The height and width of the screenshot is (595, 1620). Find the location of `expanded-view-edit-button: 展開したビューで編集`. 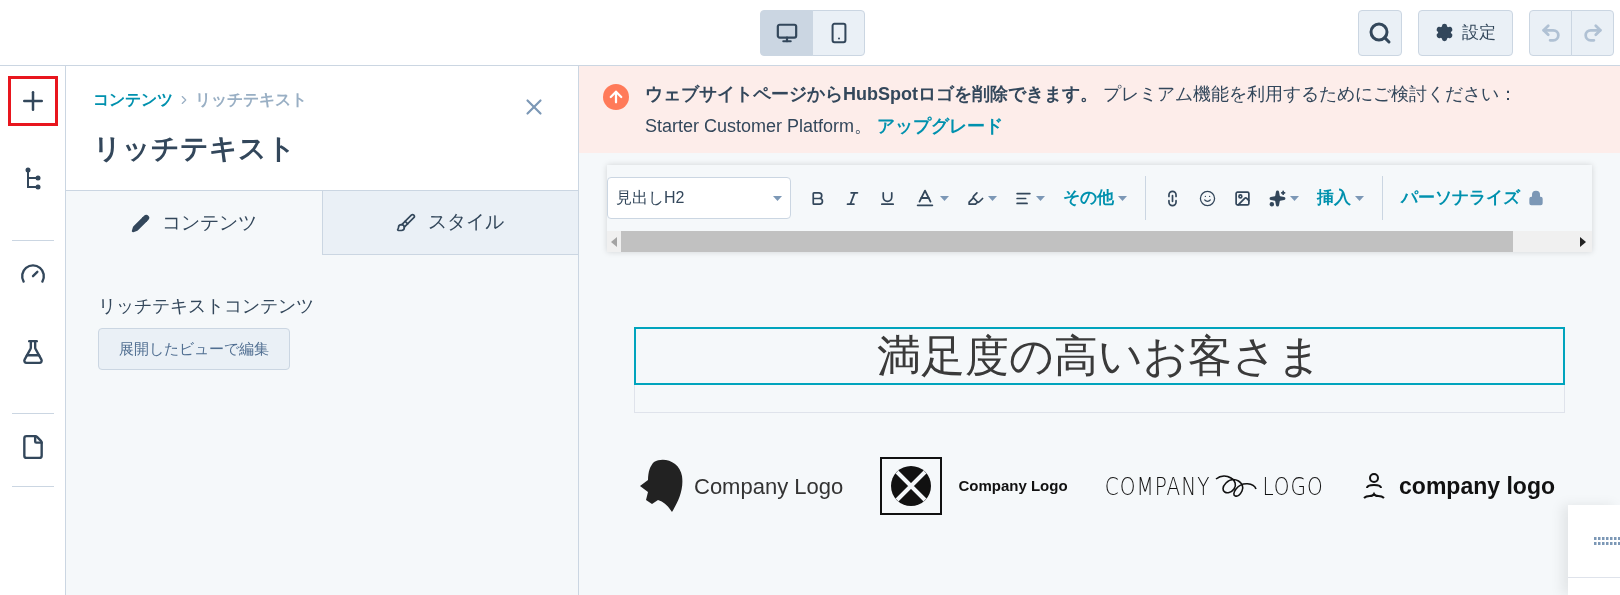

expanded-view-edit-button: 展開したビューで編集 is located at coordinates (194, 349).